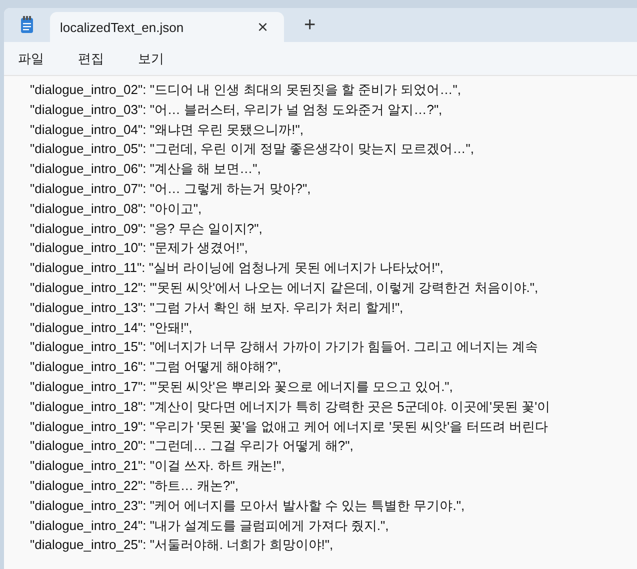 The height and width of the screenshot is (569, 637). Describe the element at coordinates (151, 59) in the screenshot. I see `menu-item: 보기` at that location.